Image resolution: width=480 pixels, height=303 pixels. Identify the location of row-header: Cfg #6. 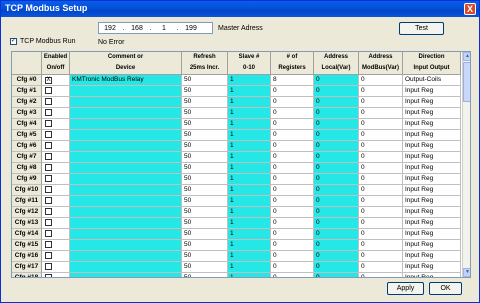
(27, 146).